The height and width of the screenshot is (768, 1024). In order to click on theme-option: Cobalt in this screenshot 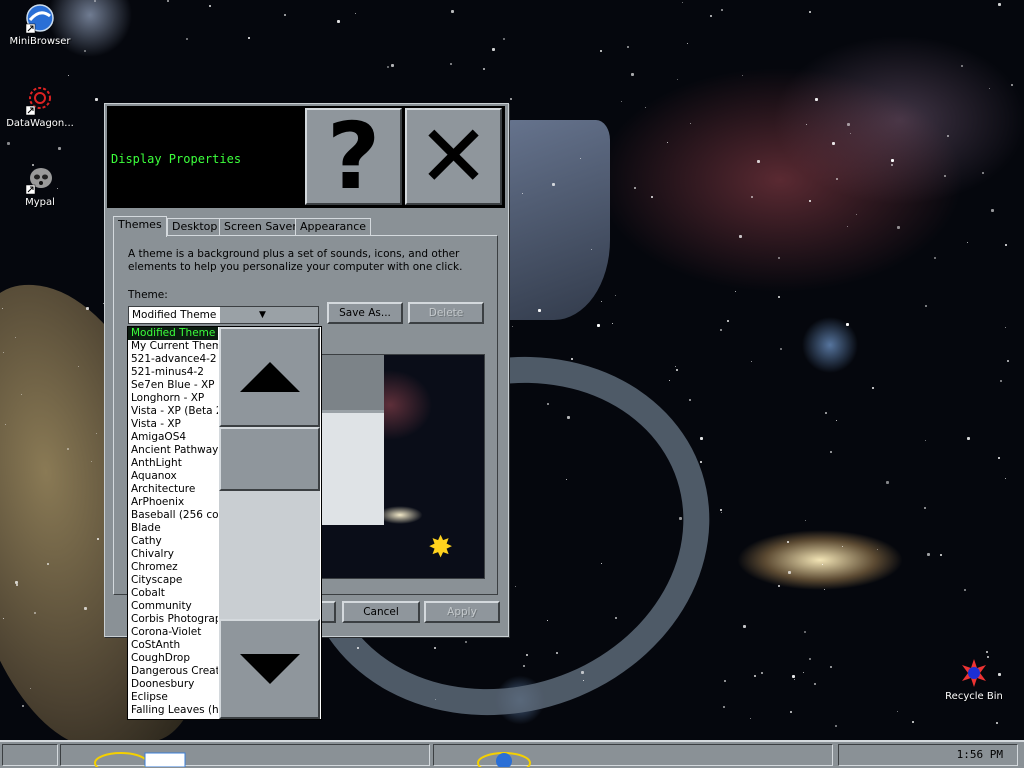, I will do `click(173, 593)`.